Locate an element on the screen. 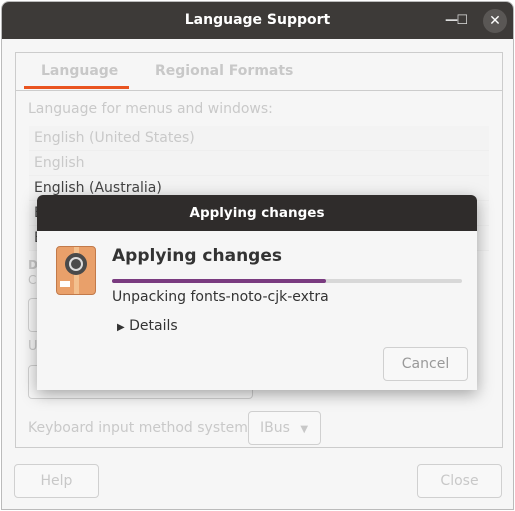 This screenshot has height=511, width=515. maximize-button: ☐ is located at coordinates (462, 20).